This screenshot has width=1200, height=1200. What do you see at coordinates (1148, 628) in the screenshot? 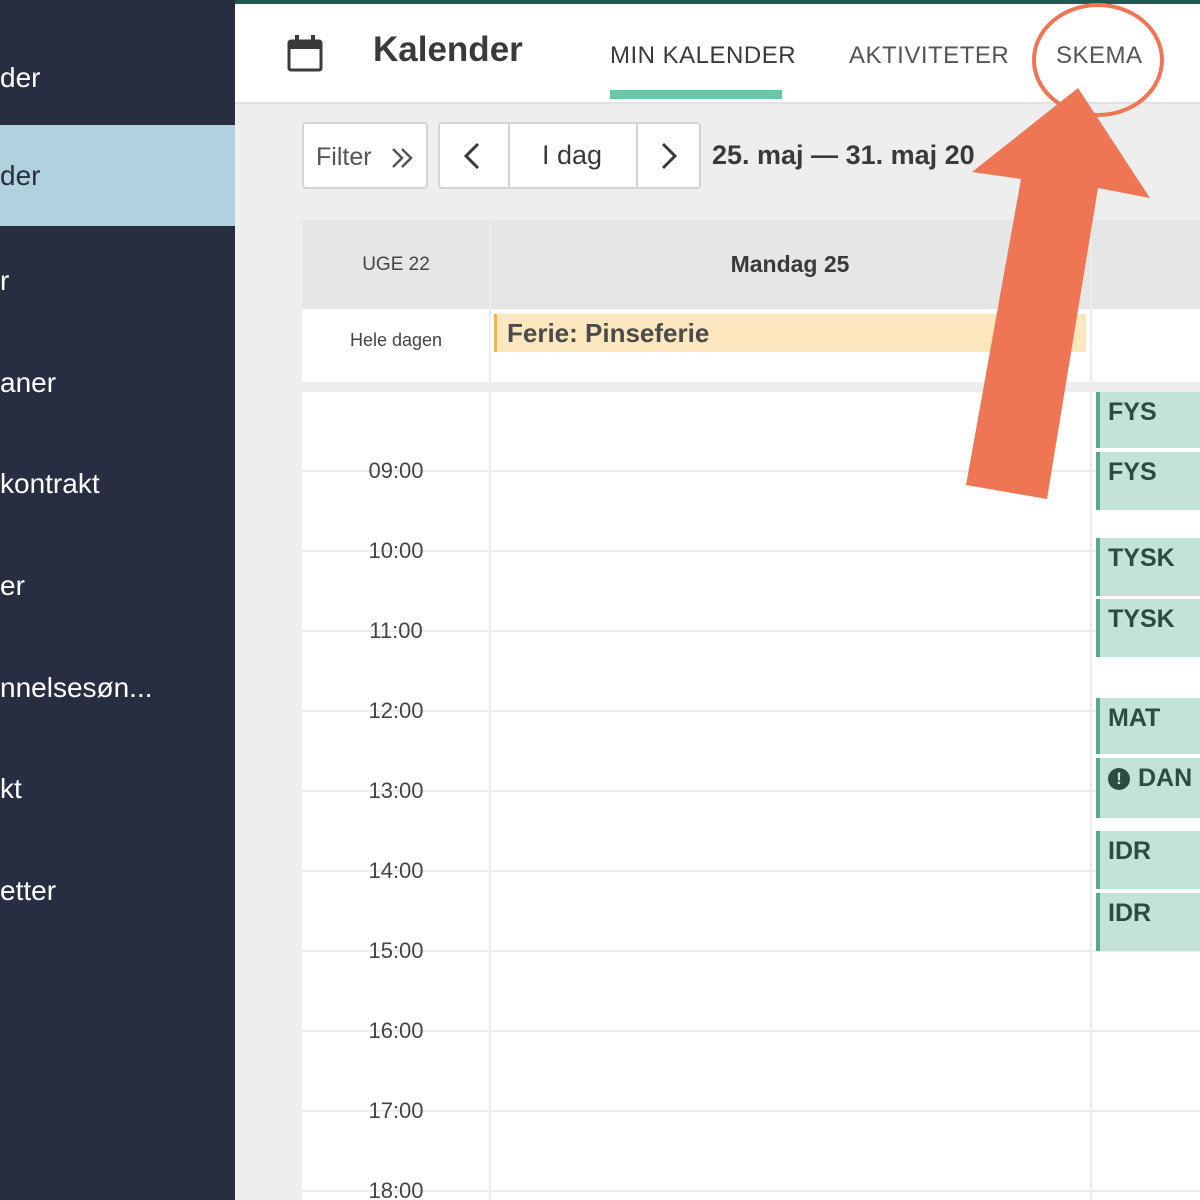
I see `event-tysk-2: TYSK` at bounding box center [1148, 628].